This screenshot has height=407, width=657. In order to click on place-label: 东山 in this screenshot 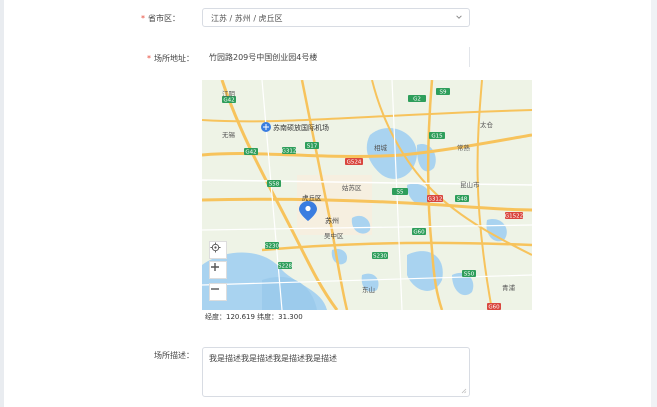, I will do `click(368, 289)`.